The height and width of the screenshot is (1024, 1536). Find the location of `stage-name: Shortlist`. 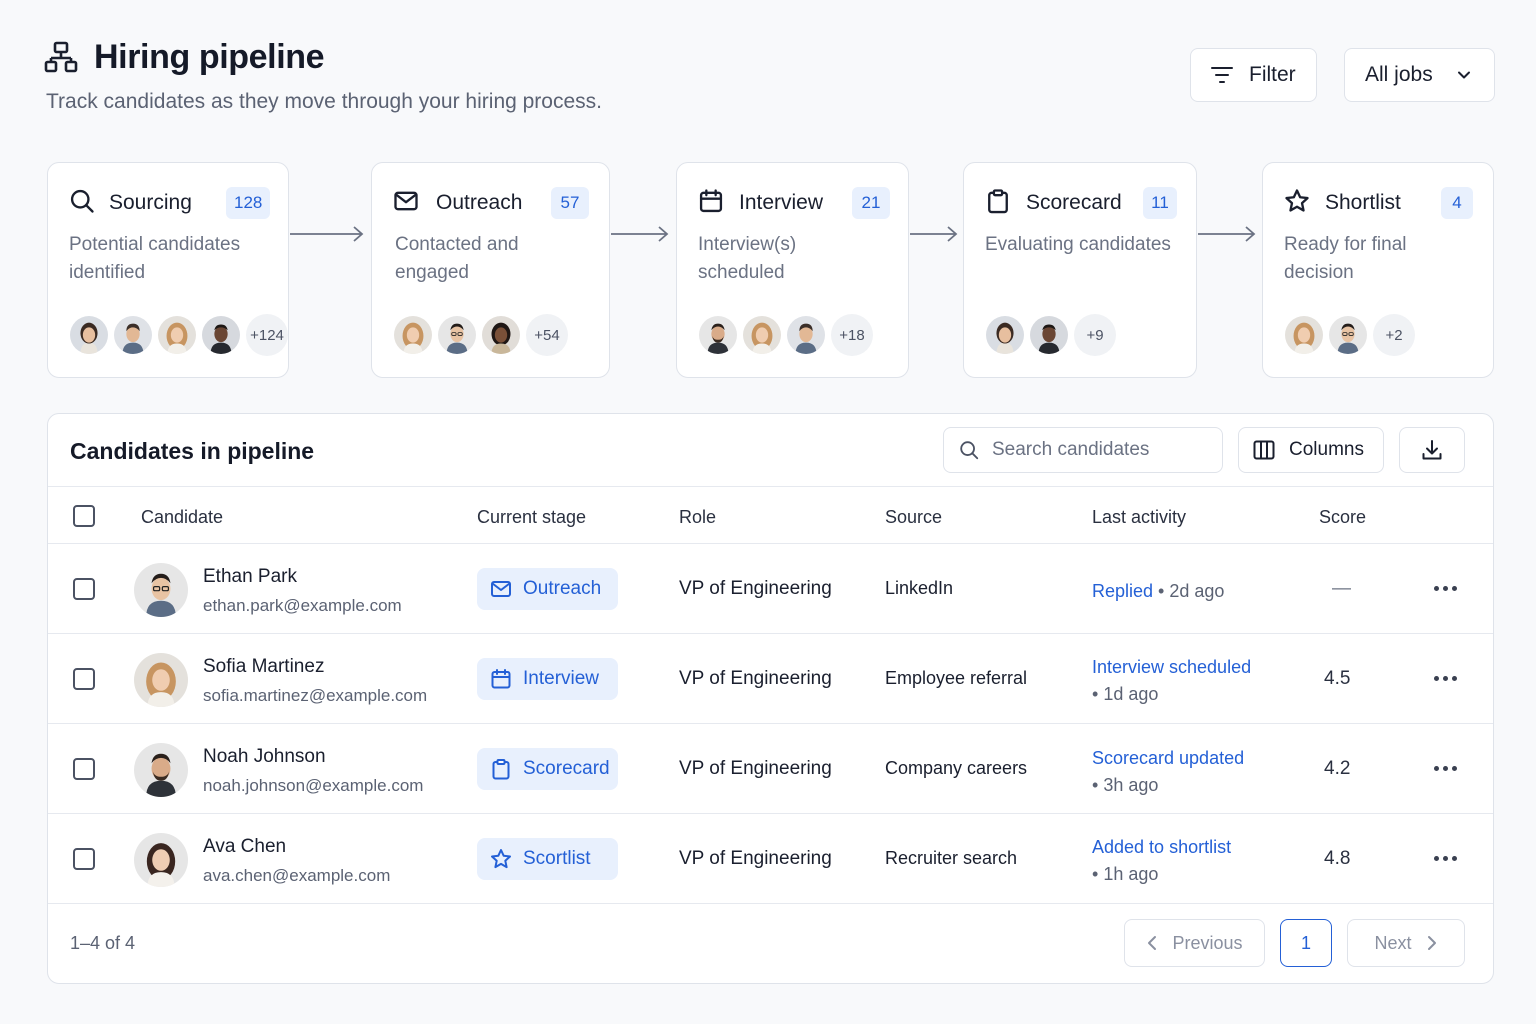

stage-name: Shortlist is located at coordinates (1363, 202).